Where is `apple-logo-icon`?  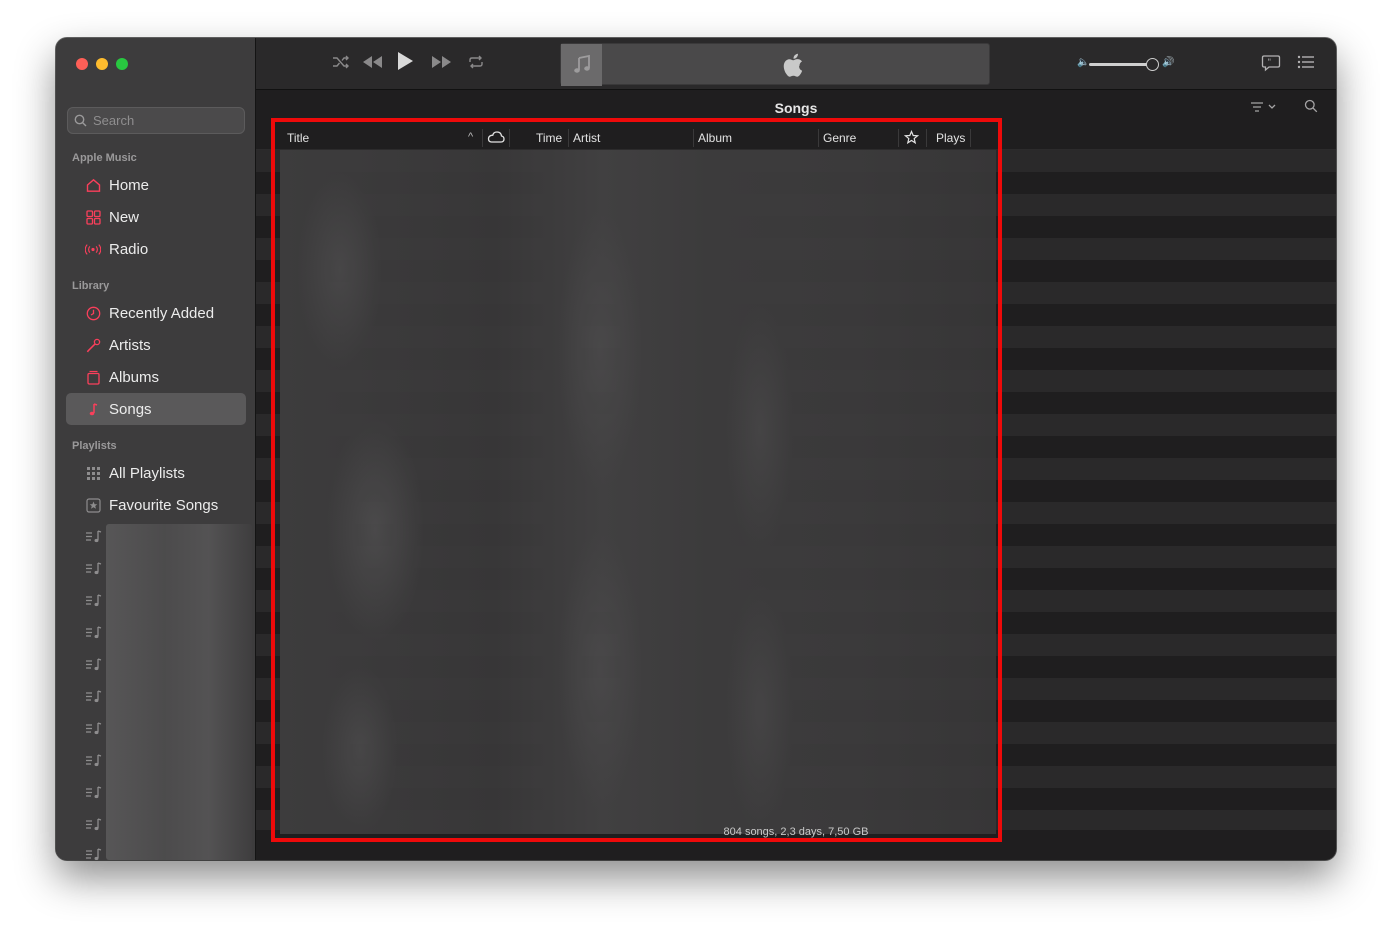
apple-logo-icon is located at coordinates (793, 65).